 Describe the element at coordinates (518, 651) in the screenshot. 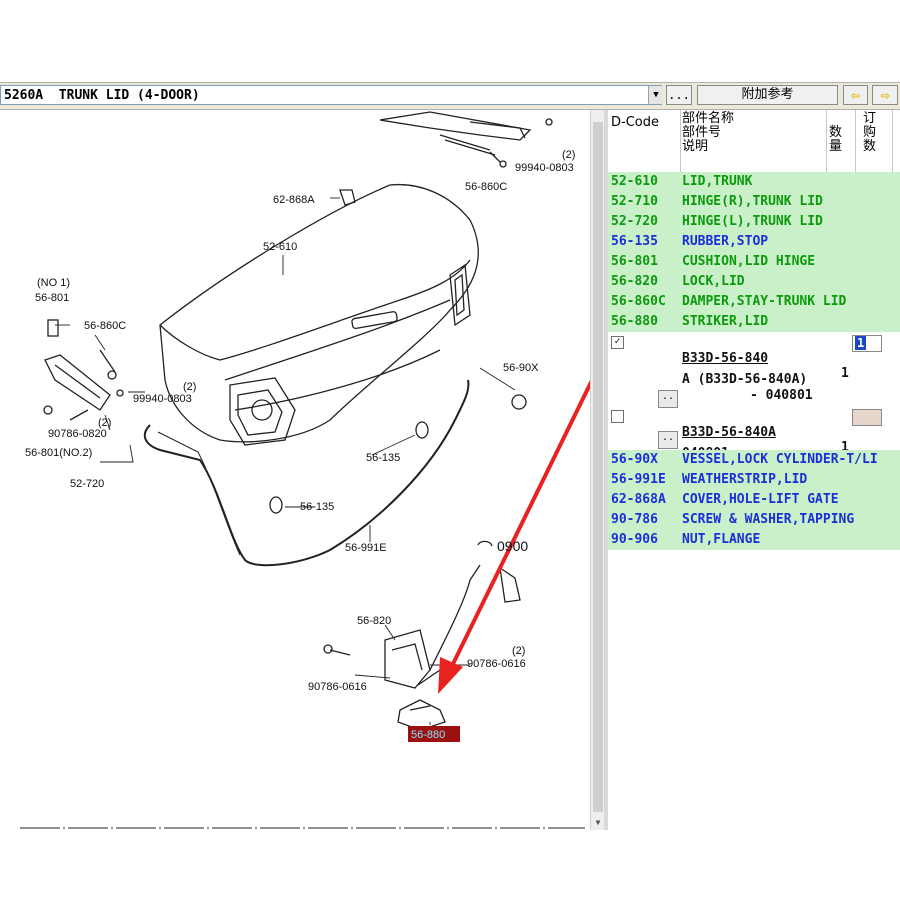

I see `callout-qty-right: (2)` at that location.